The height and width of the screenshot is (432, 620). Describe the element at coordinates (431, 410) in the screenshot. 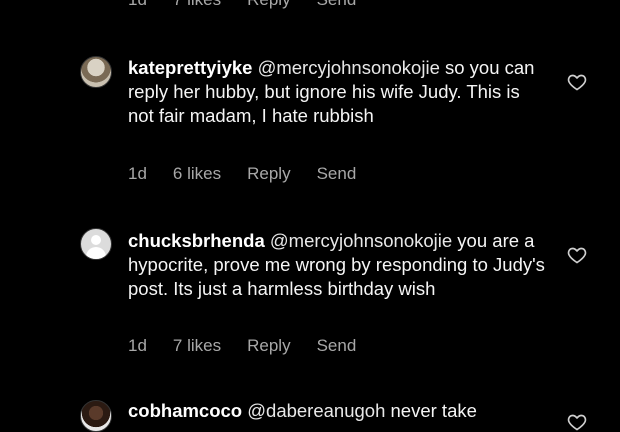

I see `comment-text: never take` at that location.